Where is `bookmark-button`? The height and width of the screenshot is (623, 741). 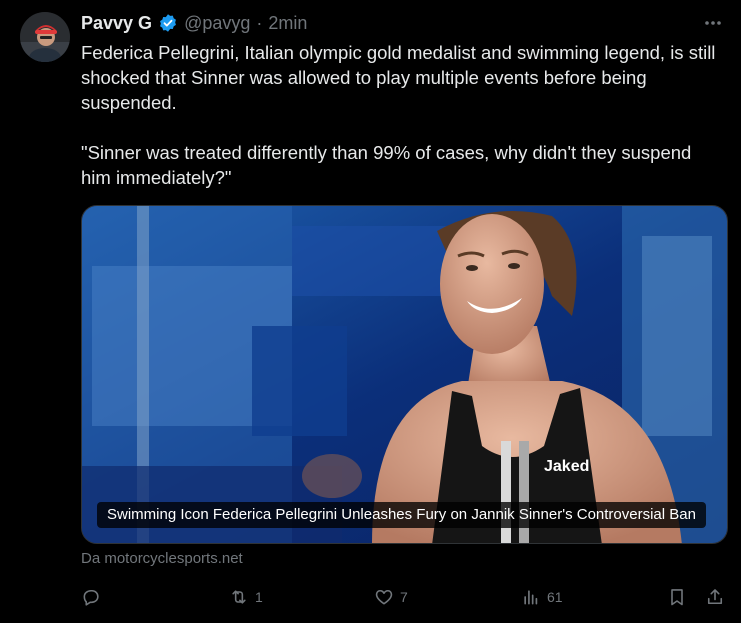
bookmark-button is located at coordinates (677, 597).